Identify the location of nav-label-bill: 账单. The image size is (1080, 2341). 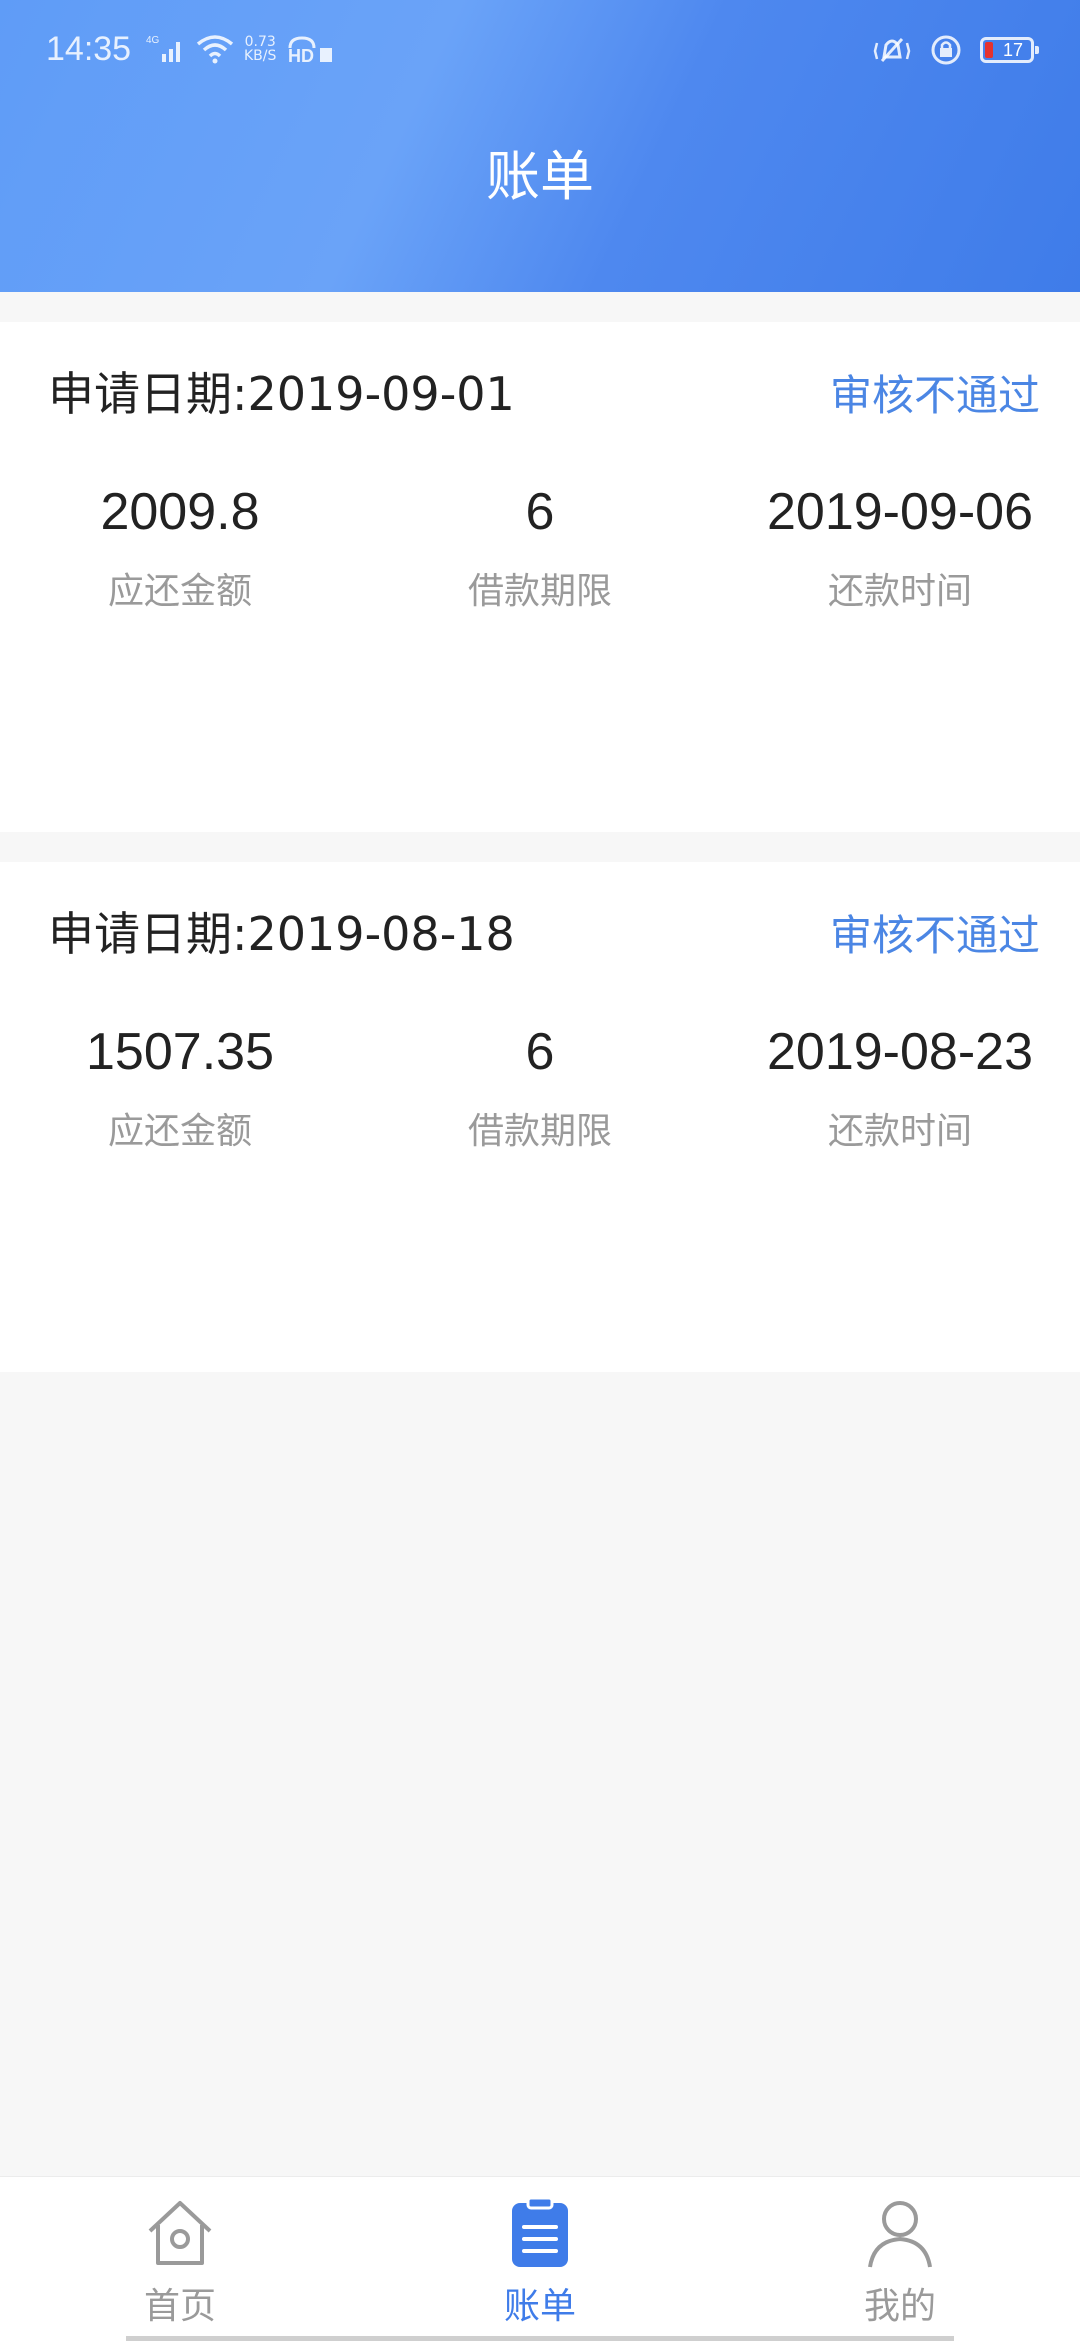
(539, 2306).